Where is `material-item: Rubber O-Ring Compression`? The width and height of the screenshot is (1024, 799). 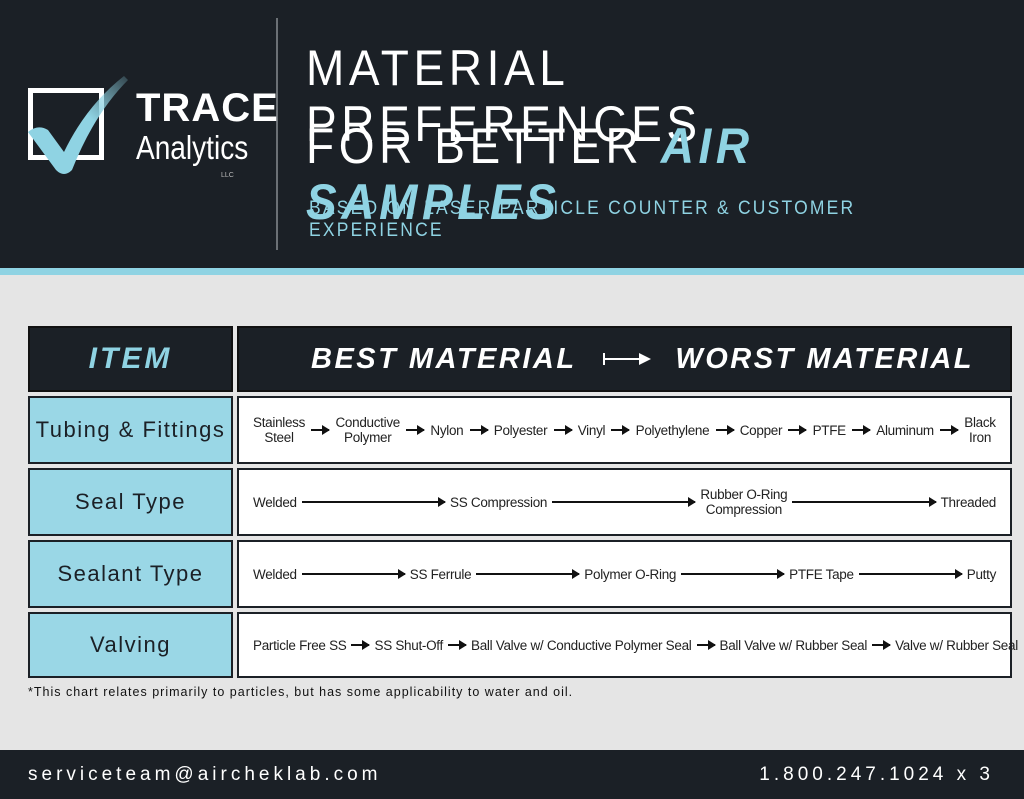
material-item: Rubber O-Ring Compression is located at coordinates (744, 502).